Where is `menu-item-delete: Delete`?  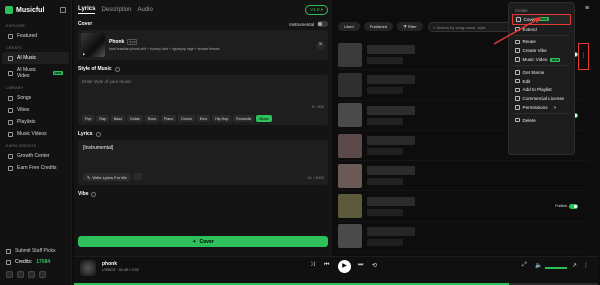 menu-item-delete: Delete is located at coordinates (541, 120).